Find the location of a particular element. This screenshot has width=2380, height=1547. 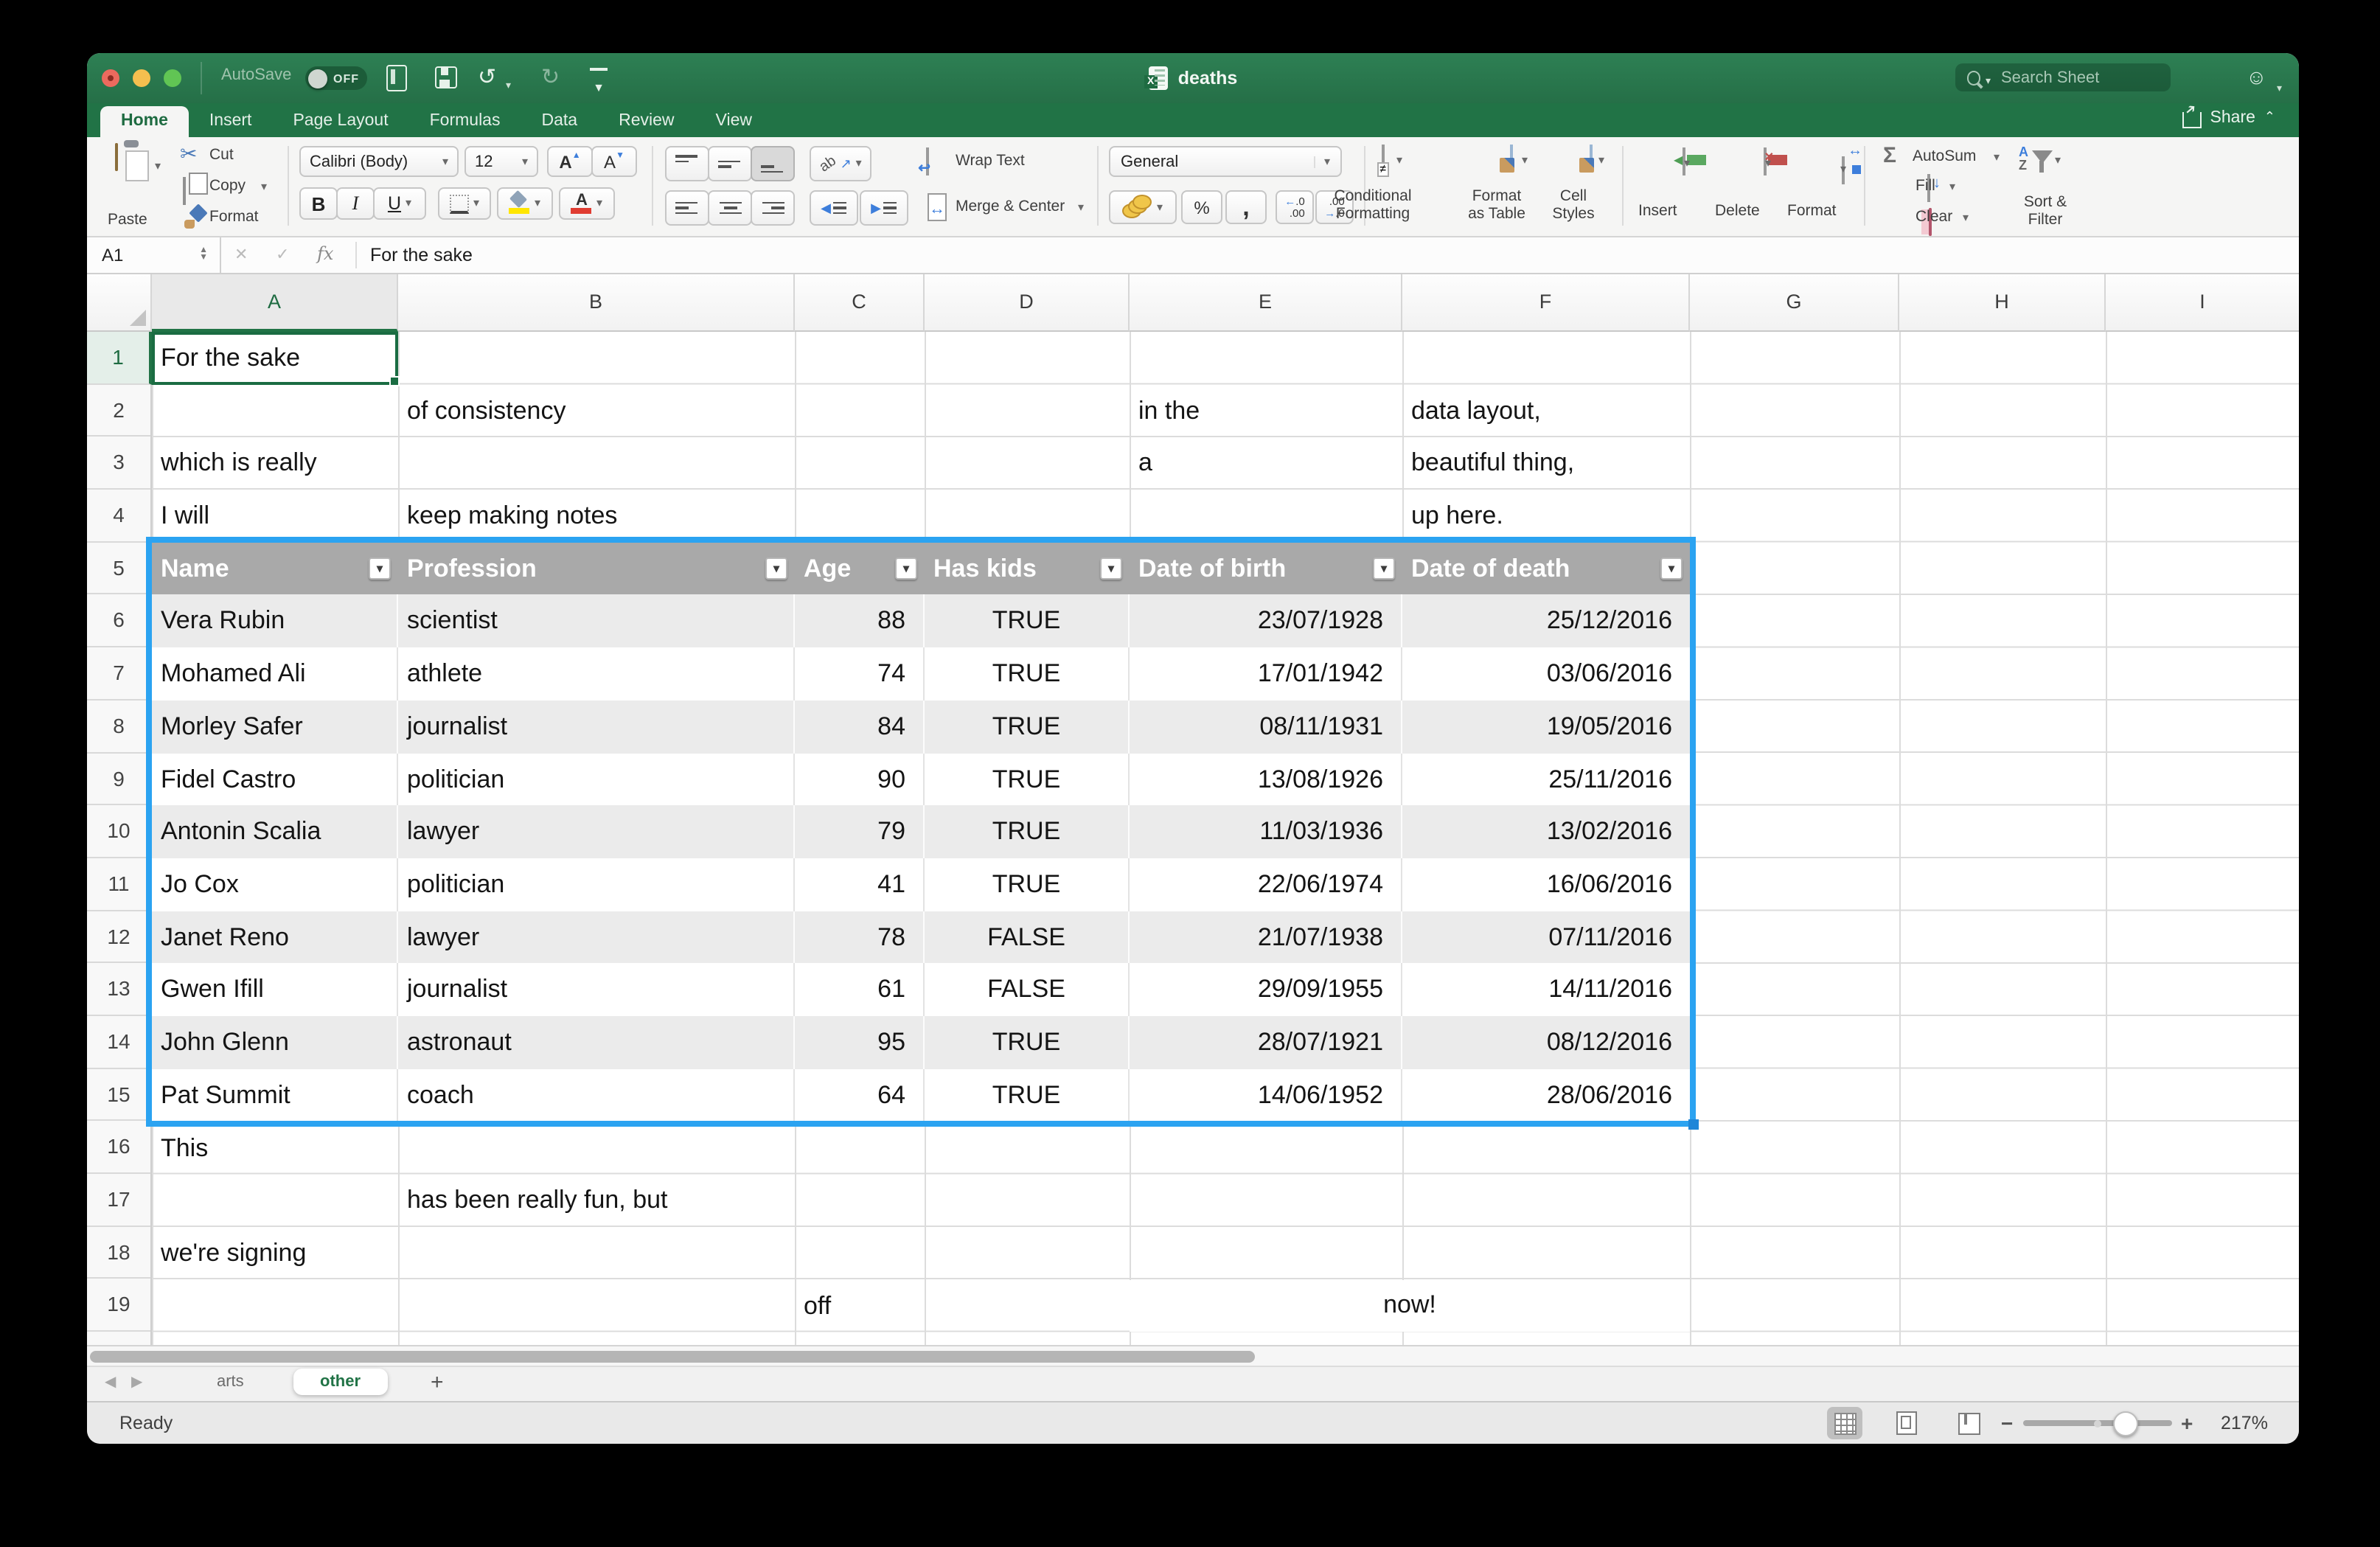

conditional-formatting-label: Conditional Formatting is located at coordinates (1373, 205).